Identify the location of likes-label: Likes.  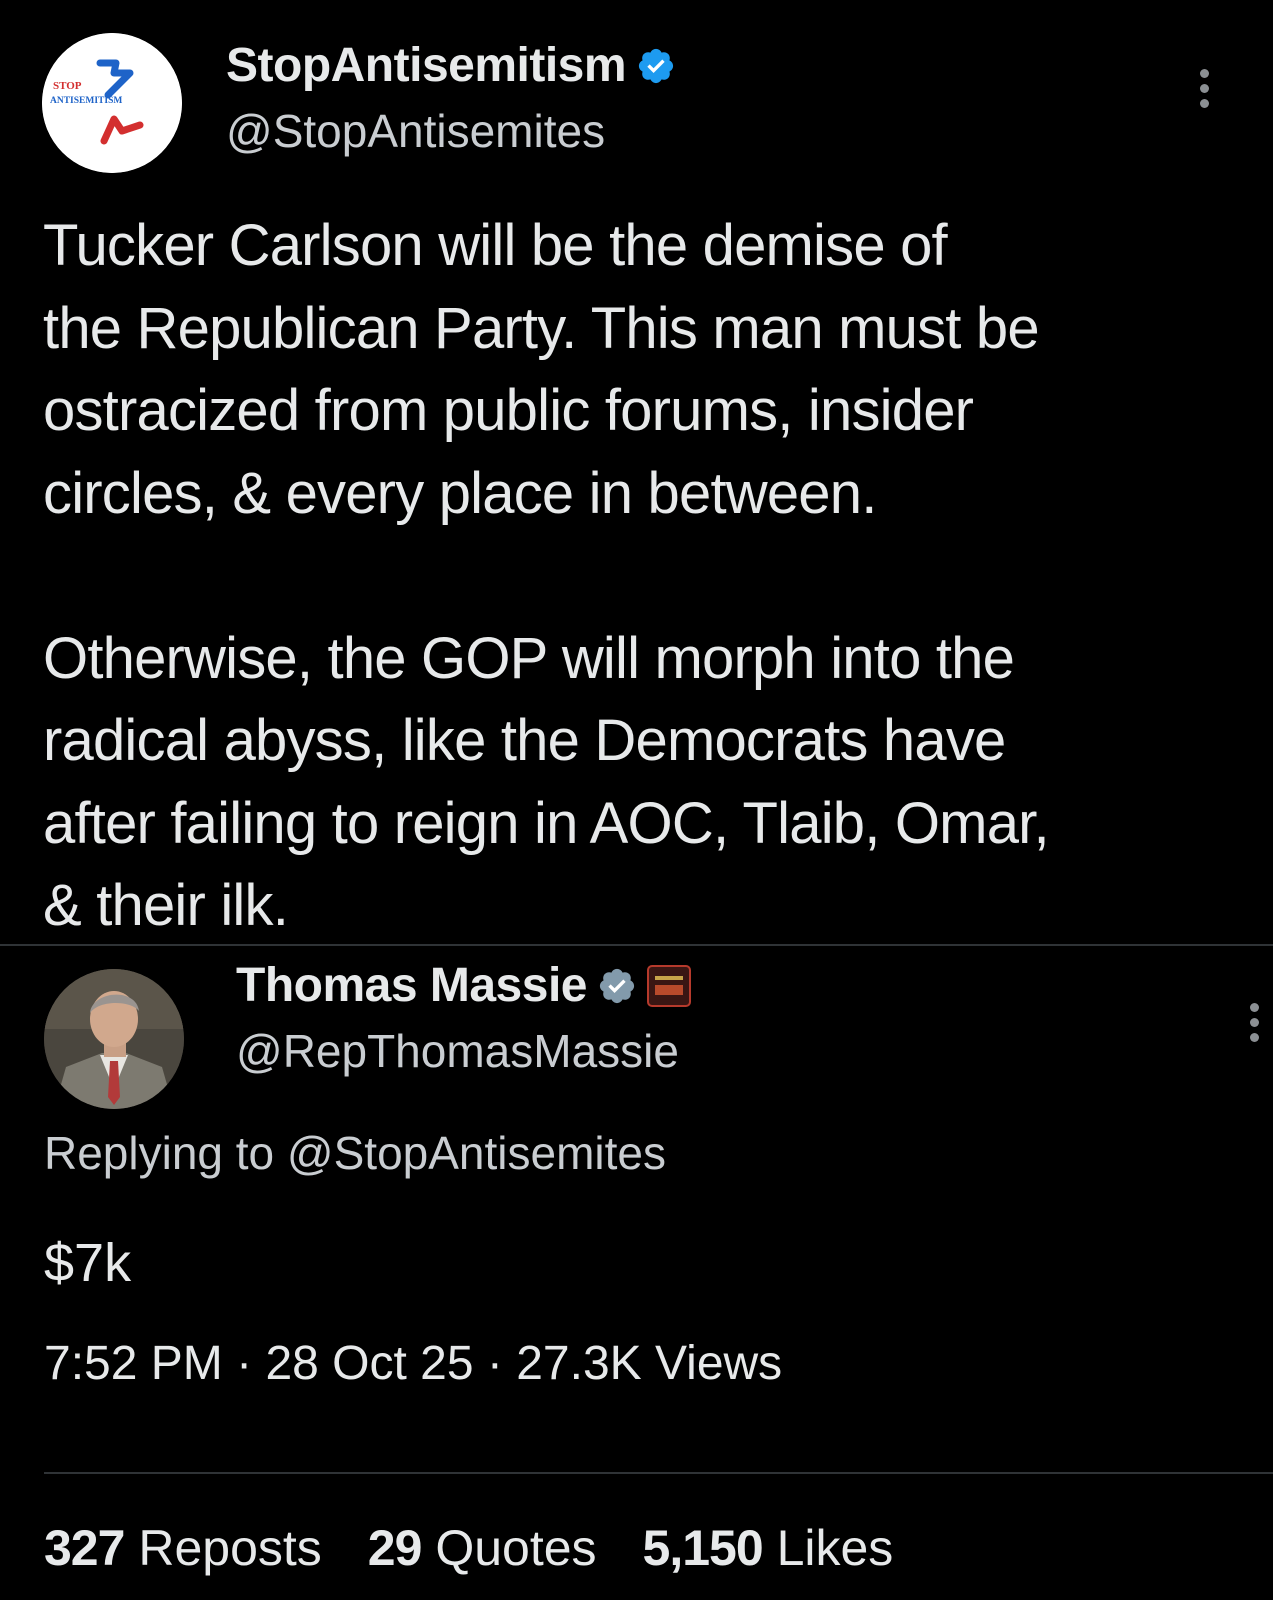
(835, 1548).